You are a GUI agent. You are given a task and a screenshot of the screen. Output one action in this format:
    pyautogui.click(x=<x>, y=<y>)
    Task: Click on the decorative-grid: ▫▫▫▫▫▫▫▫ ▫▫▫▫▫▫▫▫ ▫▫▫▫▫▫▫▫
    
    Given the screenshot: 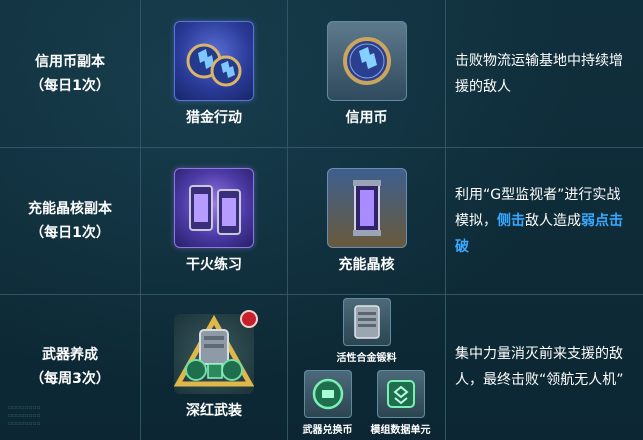 What is the action you would take?
    pyautogui.click(x=24, y=415)
    